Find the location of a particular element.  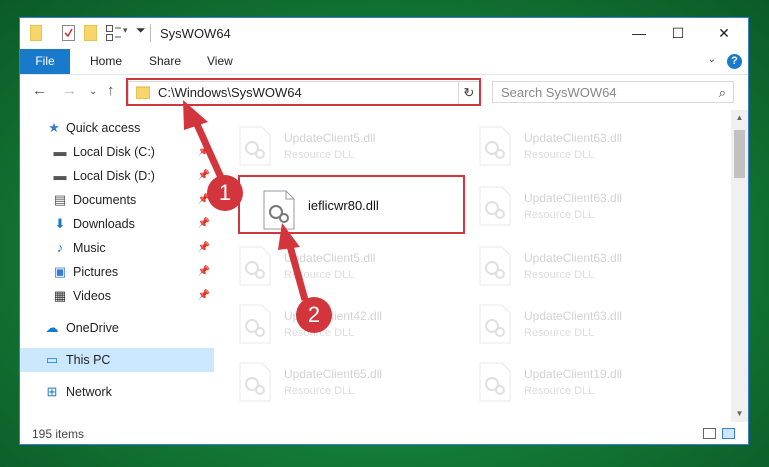

step-badge-1: 1 is located at coordinates (225, 193).